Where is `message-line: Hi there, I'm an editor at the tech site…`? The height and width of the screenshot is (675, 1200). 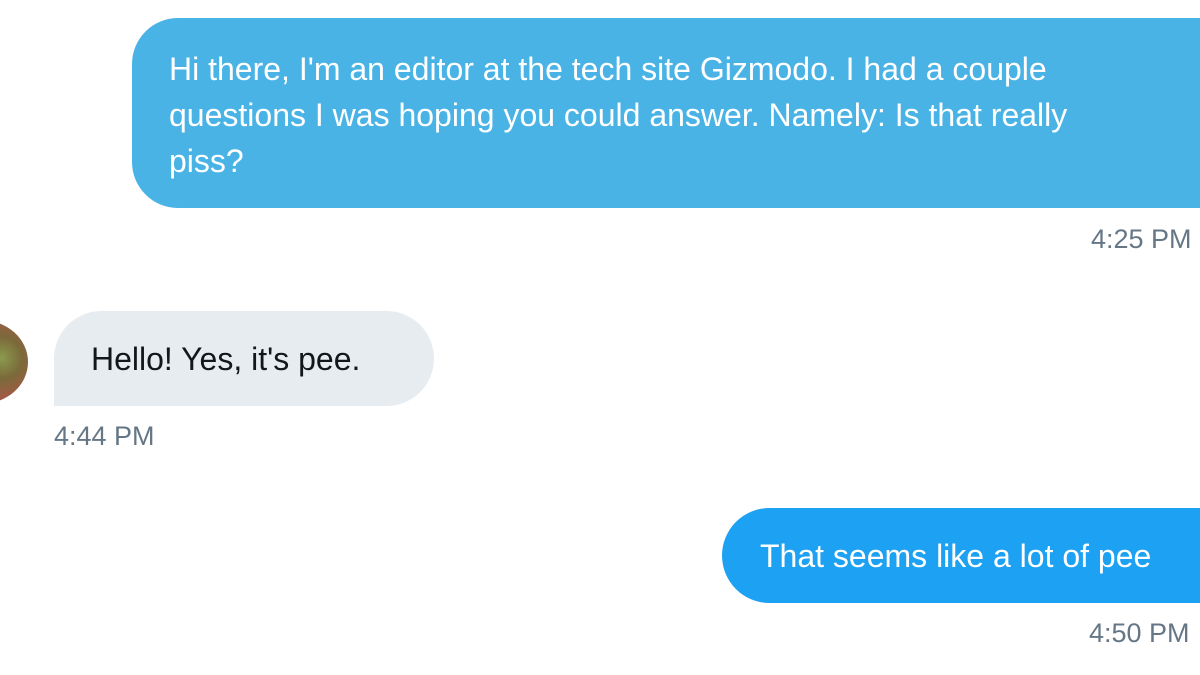 message-line: Hi there, I'm an editor at the tech site… is located at coordinates (608, 69).